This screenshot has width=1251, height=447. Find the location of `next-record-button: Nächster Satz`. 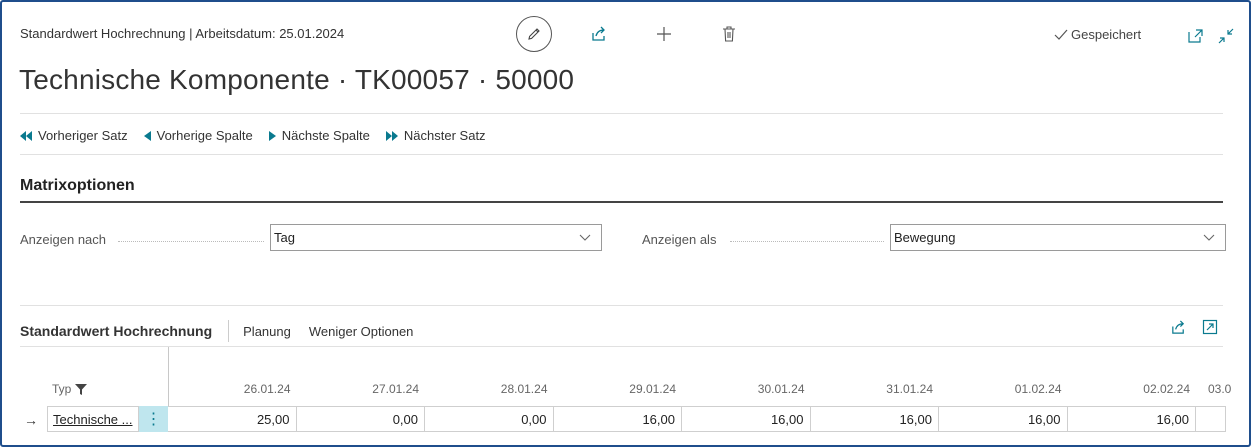

next-record-button: Nächster Satz is located at coordinates (435, 135).